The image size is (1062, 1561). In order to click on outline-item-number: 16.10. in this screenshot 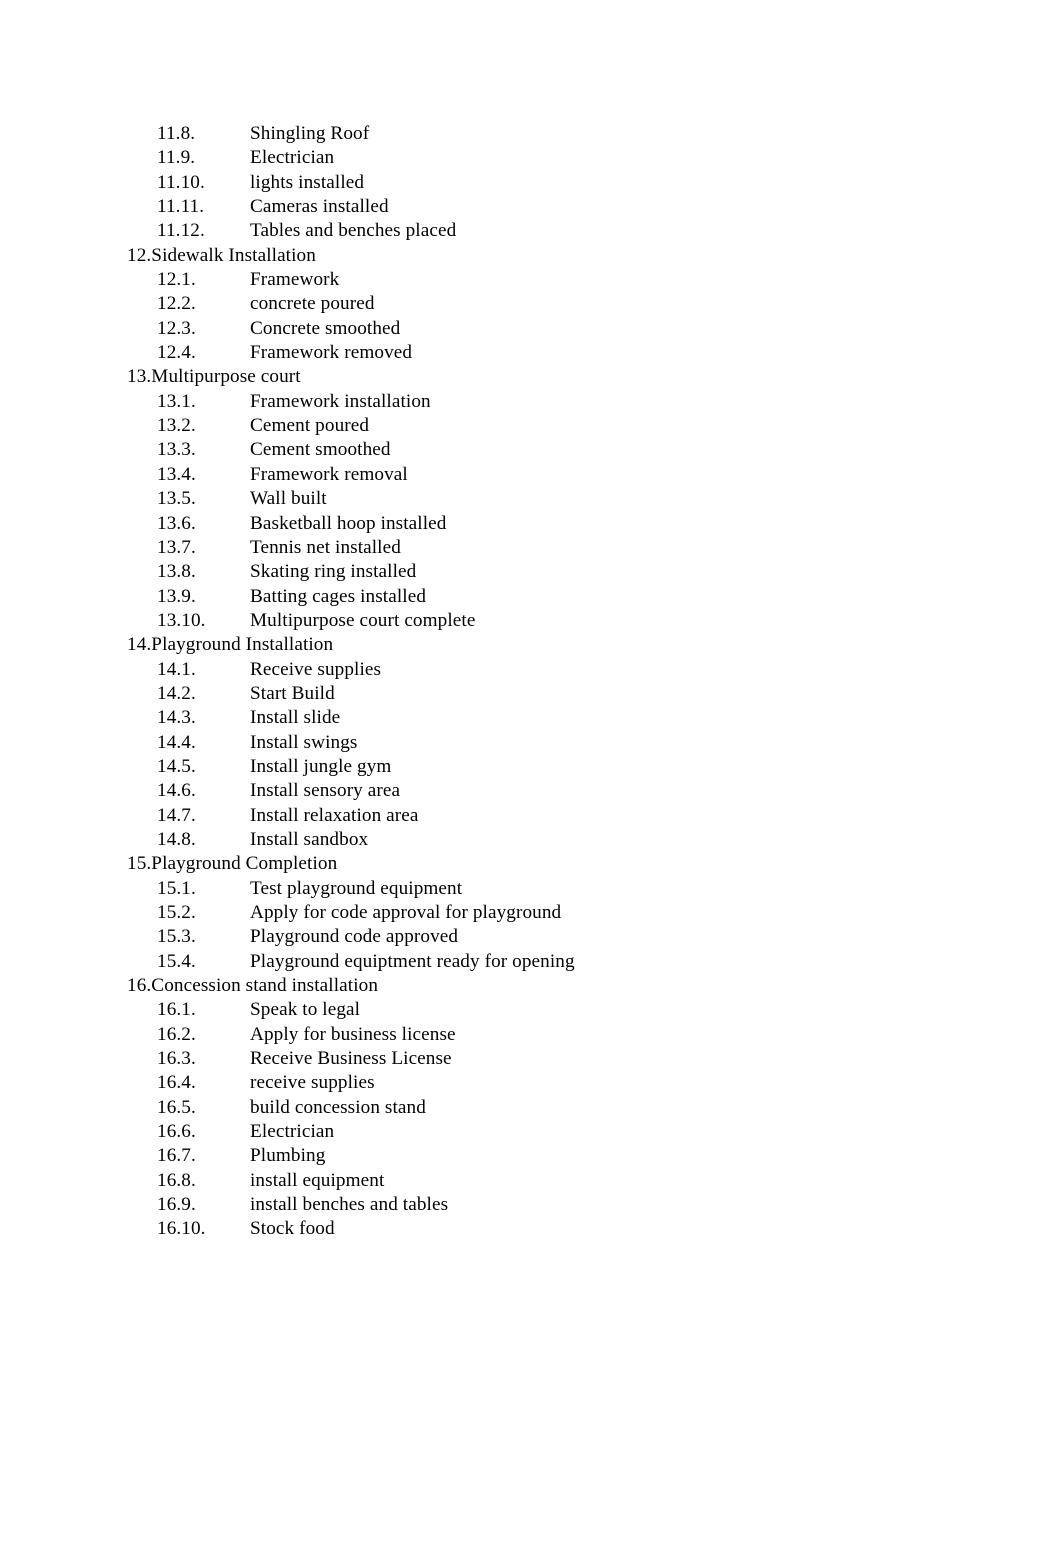, I will do `click(181, 1229)`.